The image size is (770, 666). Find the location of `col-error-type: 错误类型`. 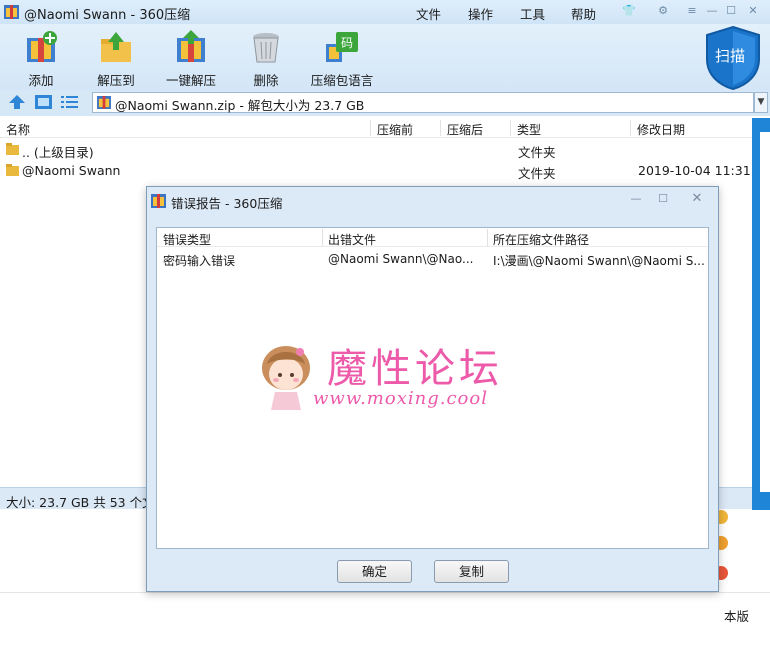

col-error-type: 错误类型 is located at coordinates (187, 239).